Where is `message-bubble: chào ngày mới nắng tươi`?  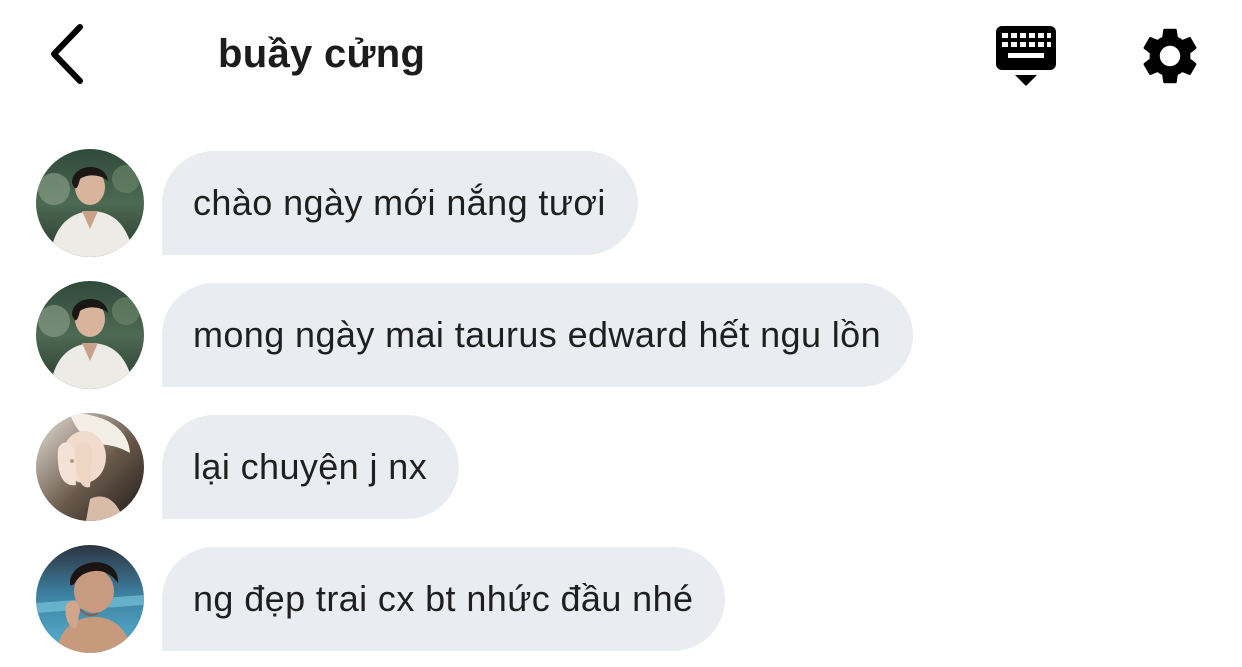
message-bubble: chào ngày mới nắng tươi is located at coordinates (400, 203).